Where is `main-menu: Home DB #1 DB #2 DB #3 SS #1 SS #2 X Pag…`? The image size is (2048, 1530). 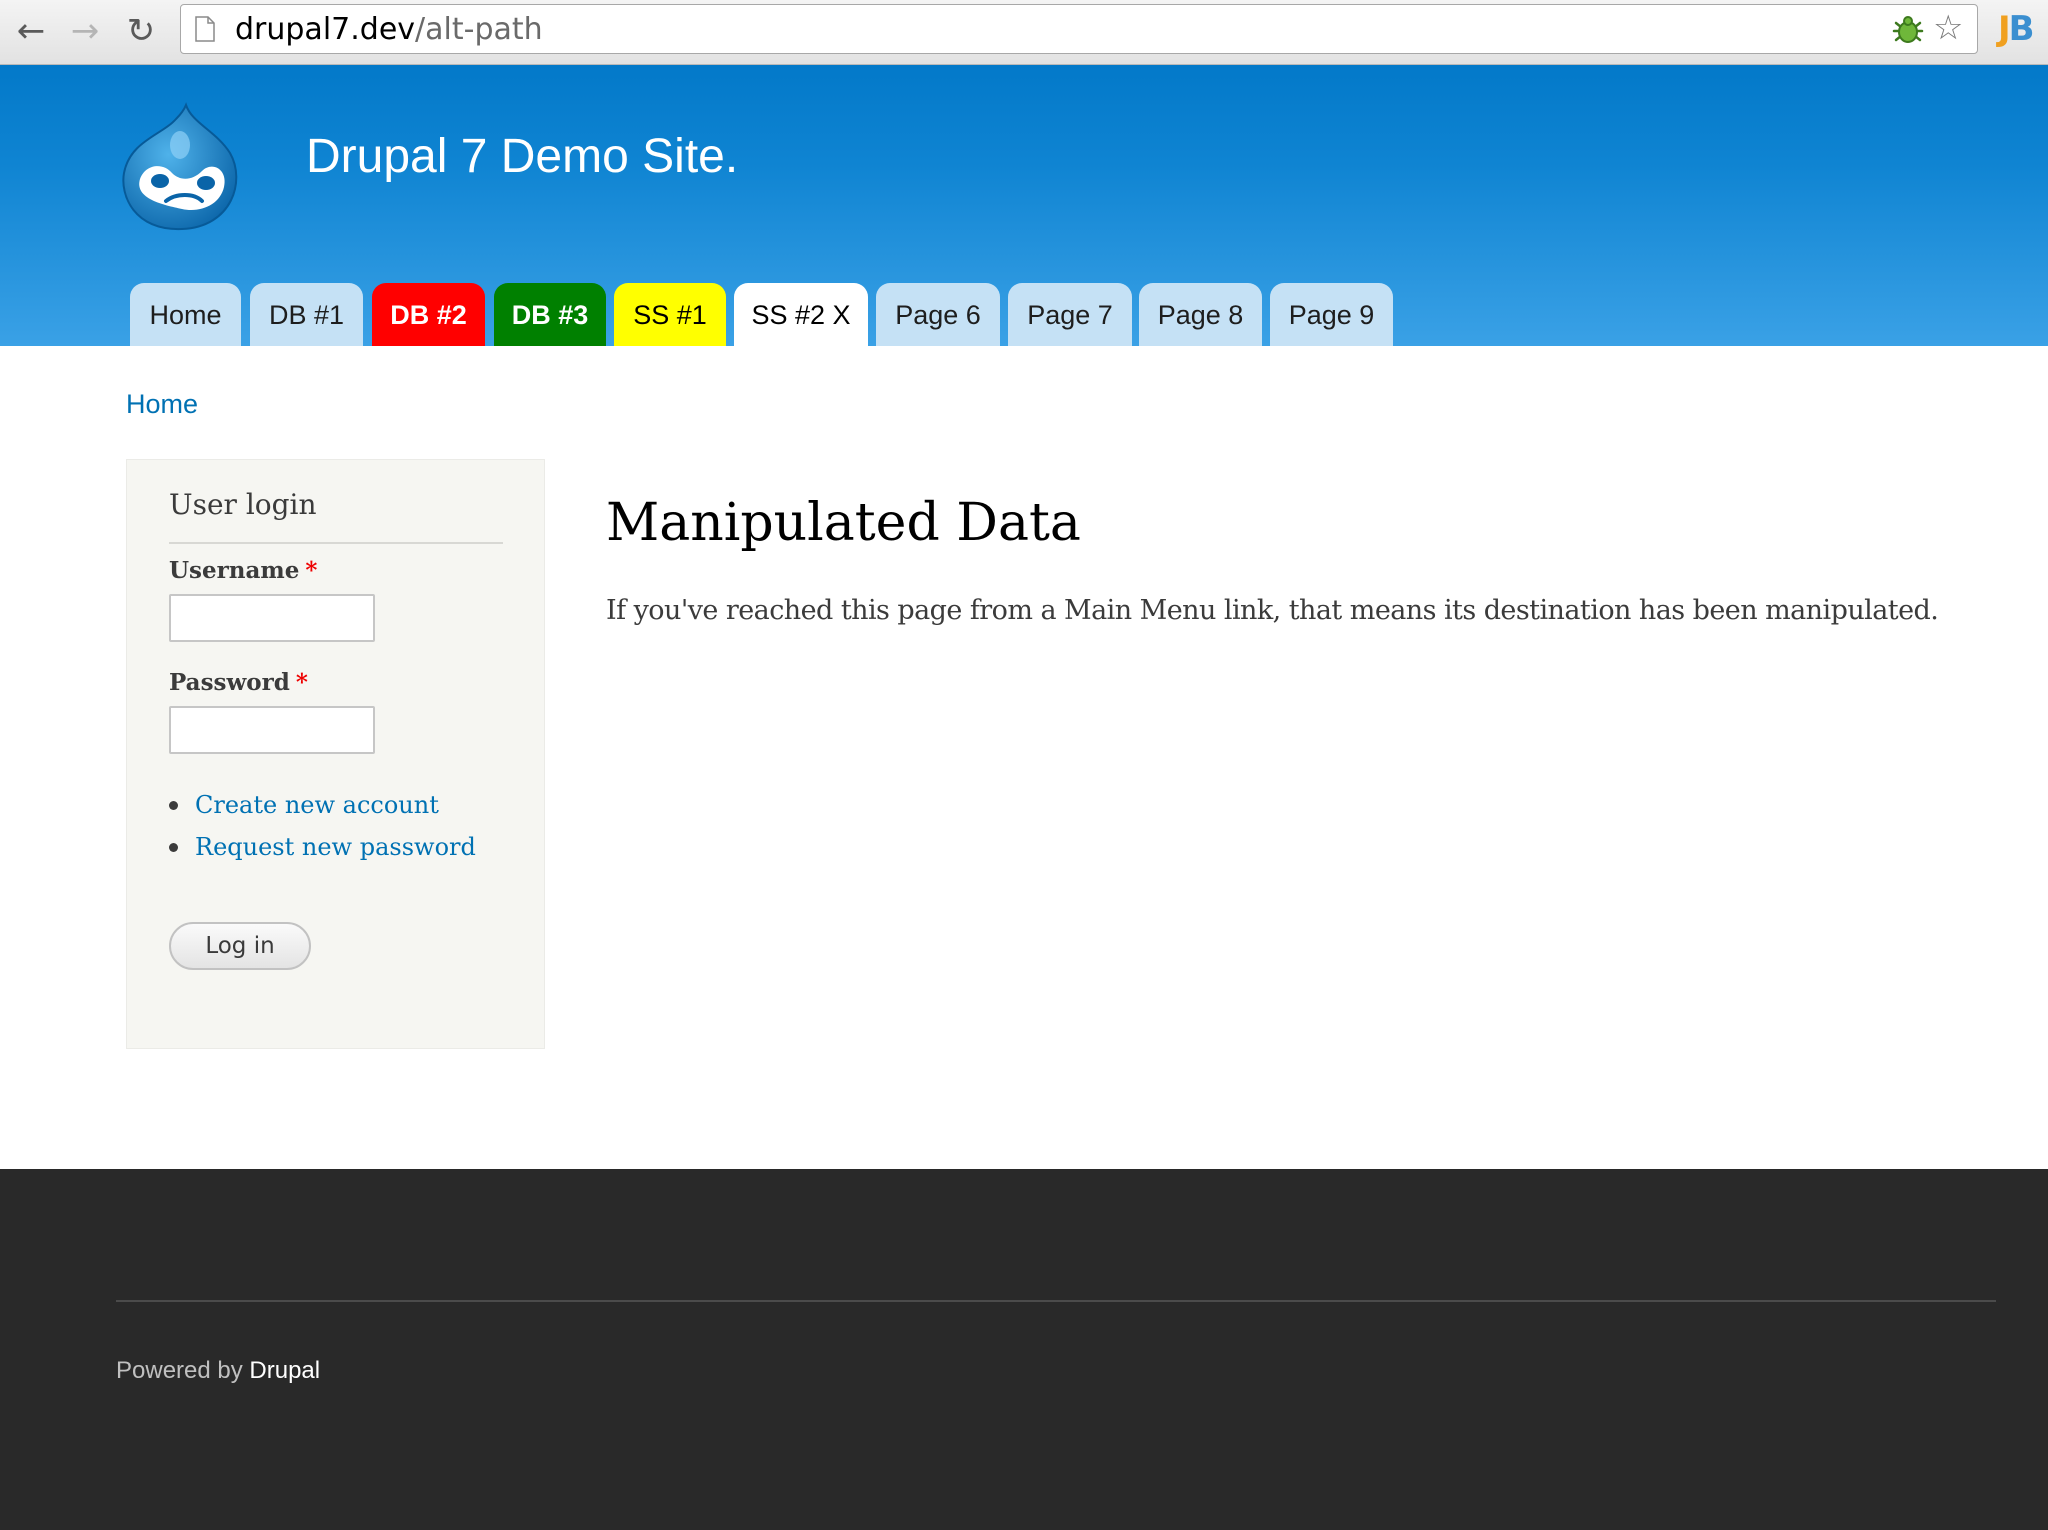
main-menu: Home DB #1 DB #2 DB #3 SS #1 SS #2 X Pag… is located at coordinates (1024, 314).